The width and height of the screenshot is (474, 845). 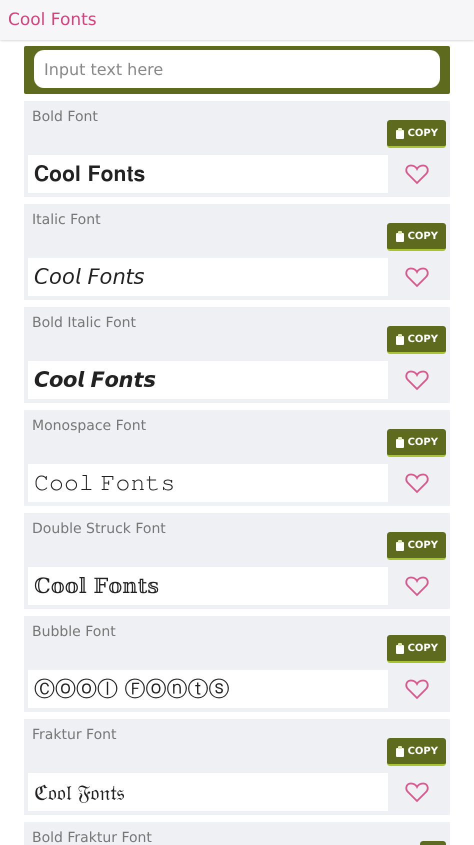 What do you see at coordinates (208, 586) in the screenshot?
I see `font-sample: ℂ𝕠𝕠𝕝 𝔽𝕠𝕟𝕥𝕤` at bounding box center [208, 586].